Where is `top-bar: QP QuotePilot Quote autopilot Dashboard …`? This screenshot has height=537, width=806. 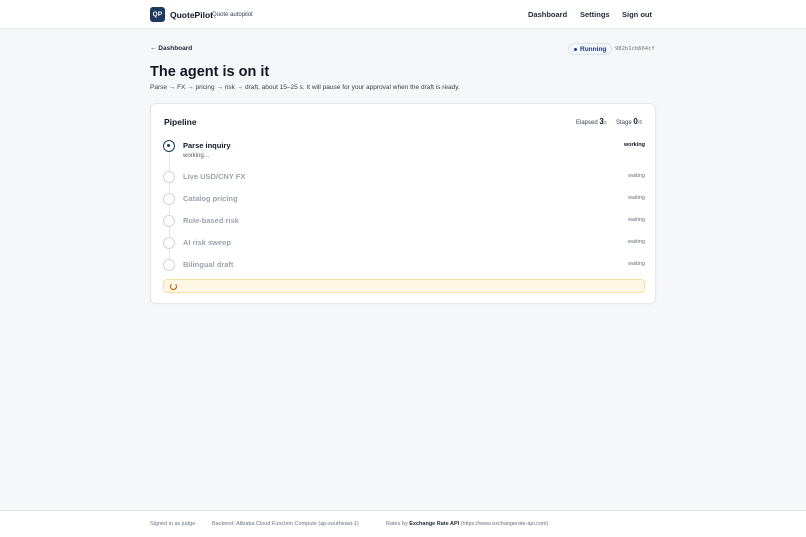 top-bar: QP QuotePilot Quote autopilot Dashboard … is located at coordinates (403, 14).